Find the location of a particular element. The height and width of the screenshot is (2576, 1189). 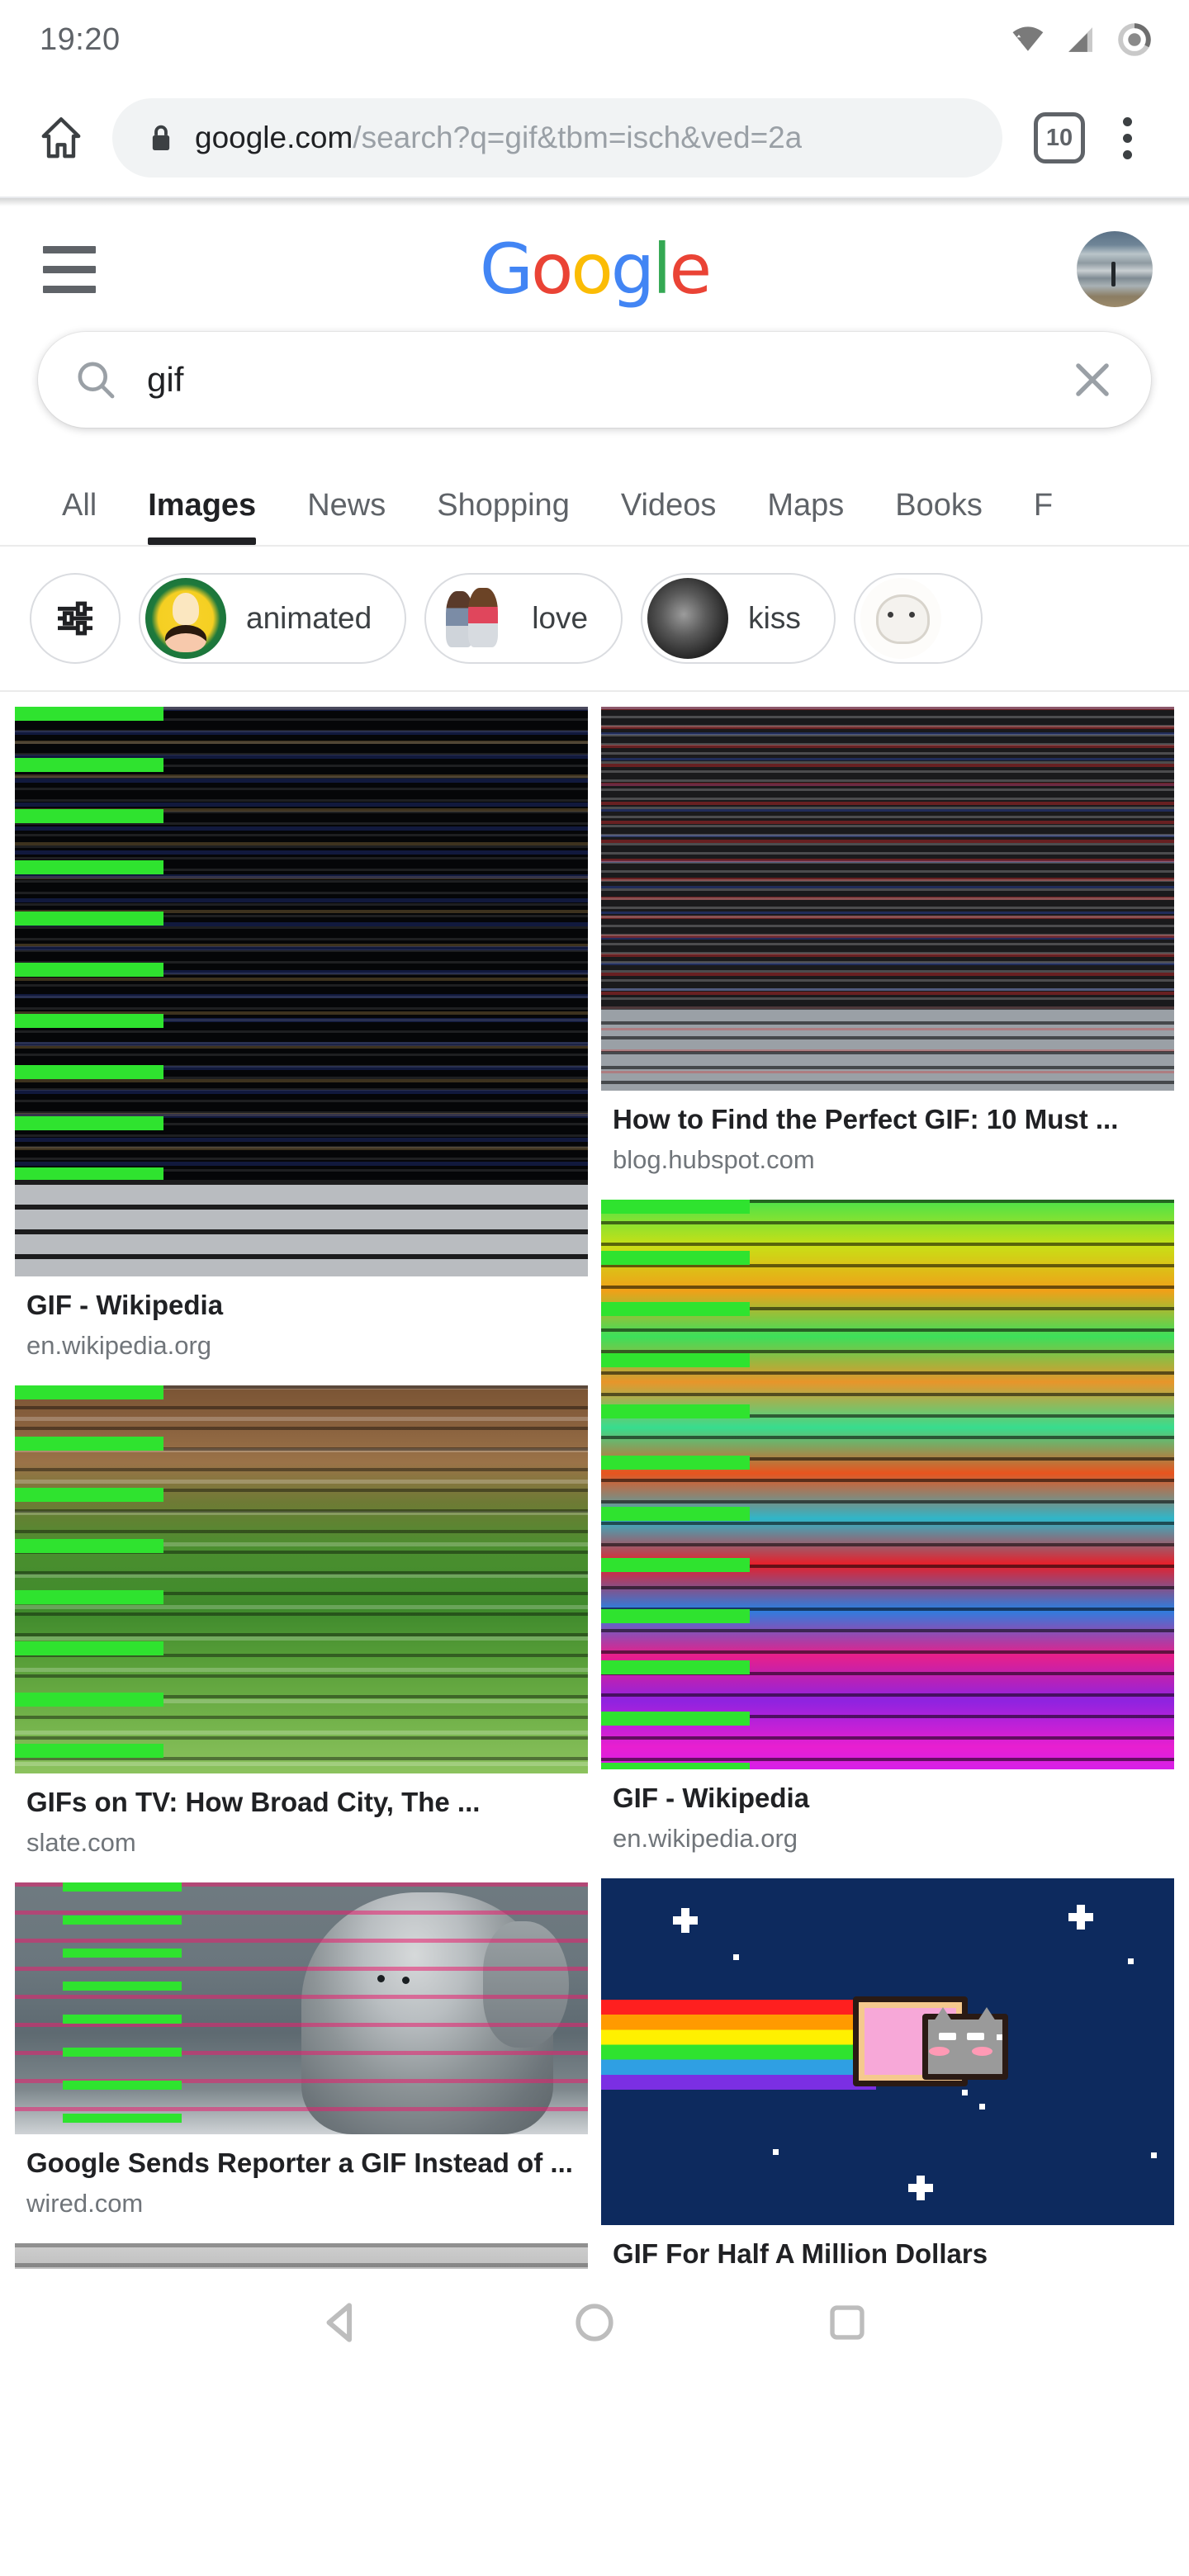

address-bar: google.com/search?q=gif&tbm=isch&ved=2a is located at coordinates (557, 138).